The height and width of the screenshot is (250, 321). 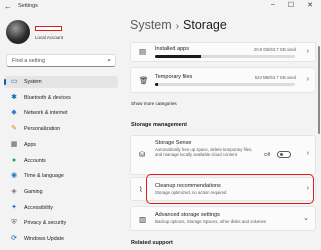 What do you see at coordinates (49, 37) in the screenshot?
I see `account-type: Local Account` at bounding box center [49, 37].